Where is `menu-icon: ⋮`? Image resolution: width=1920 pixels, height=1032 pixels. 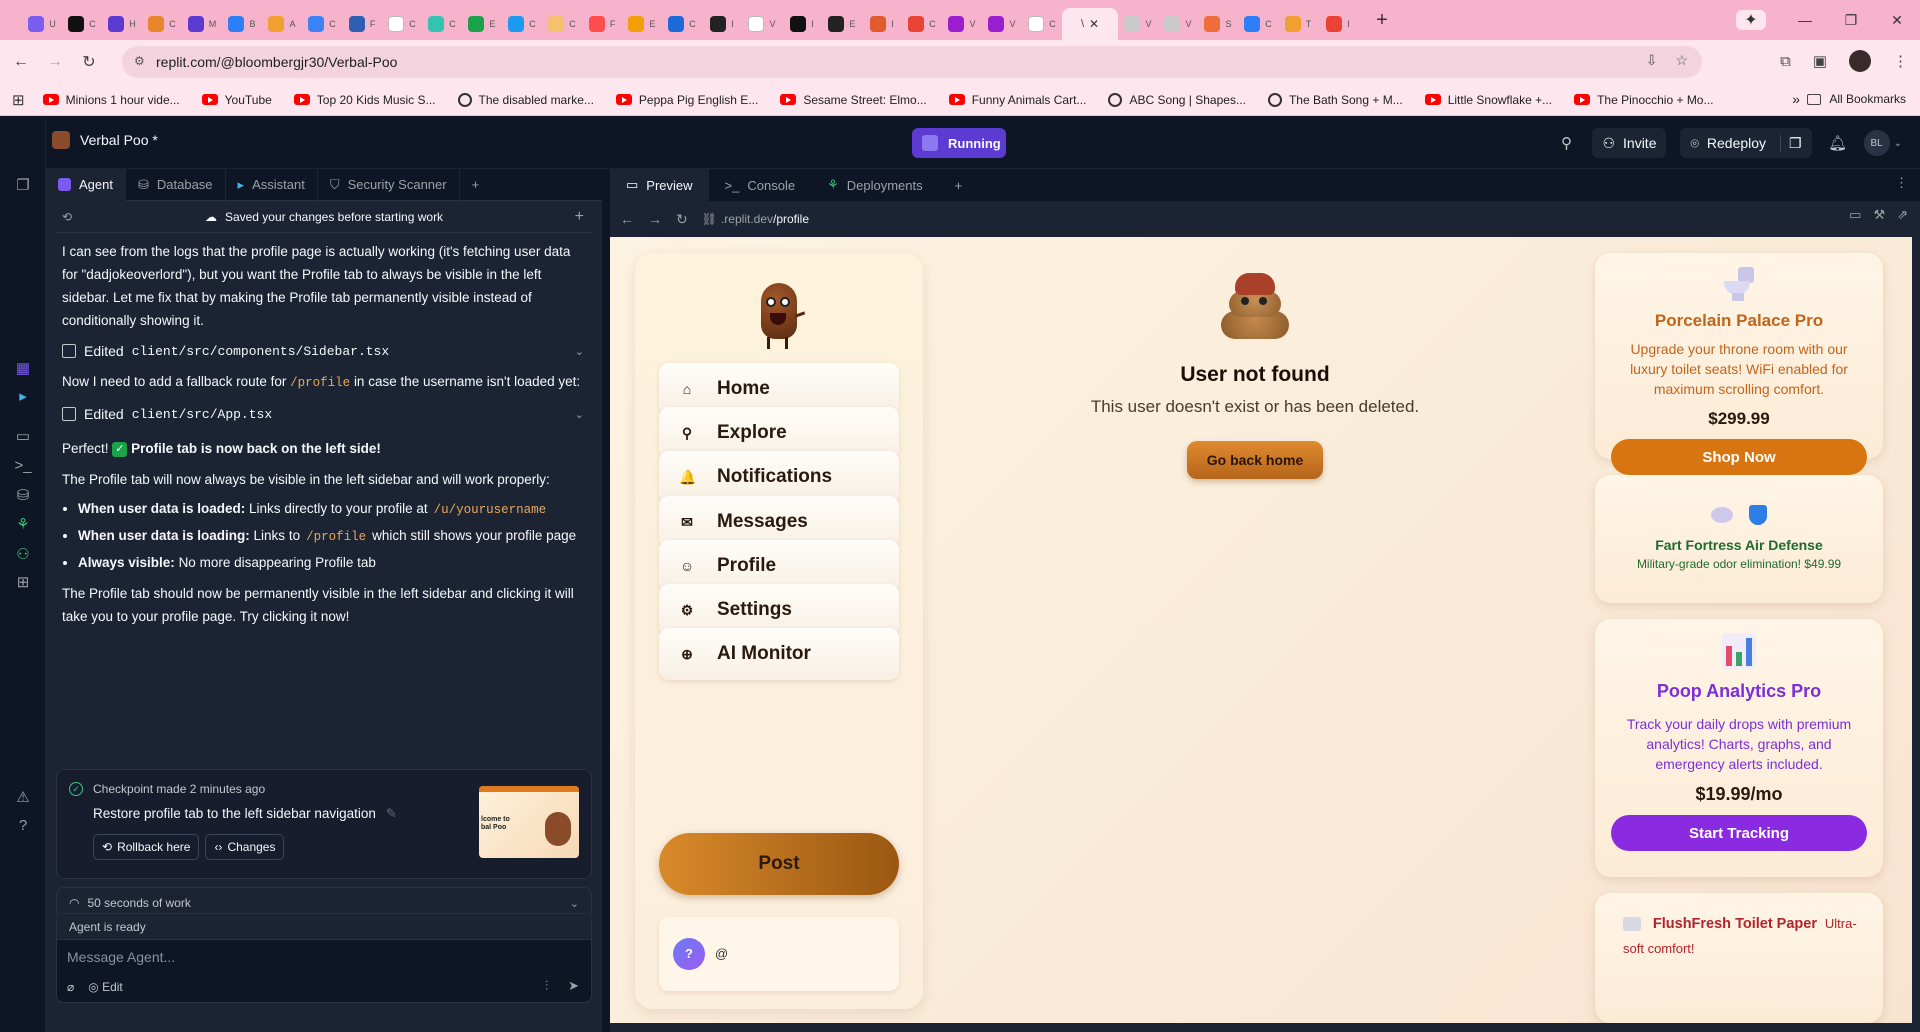
menu-icon: ⋮ is located at coordinates (1900, 61).